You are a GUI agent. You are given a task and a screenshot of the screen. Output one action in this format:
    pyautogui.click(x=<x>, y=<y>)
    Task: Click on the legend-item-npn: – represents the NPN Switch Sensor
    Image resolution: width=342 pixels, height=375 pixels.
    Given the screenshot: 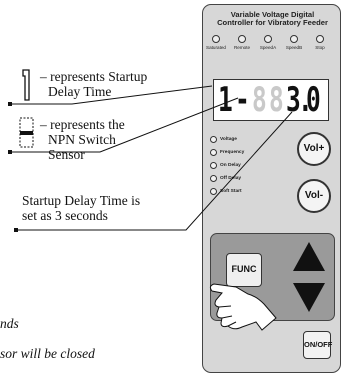 What is the action you would take?
    pyautogui.click(x=82, y=139)
    